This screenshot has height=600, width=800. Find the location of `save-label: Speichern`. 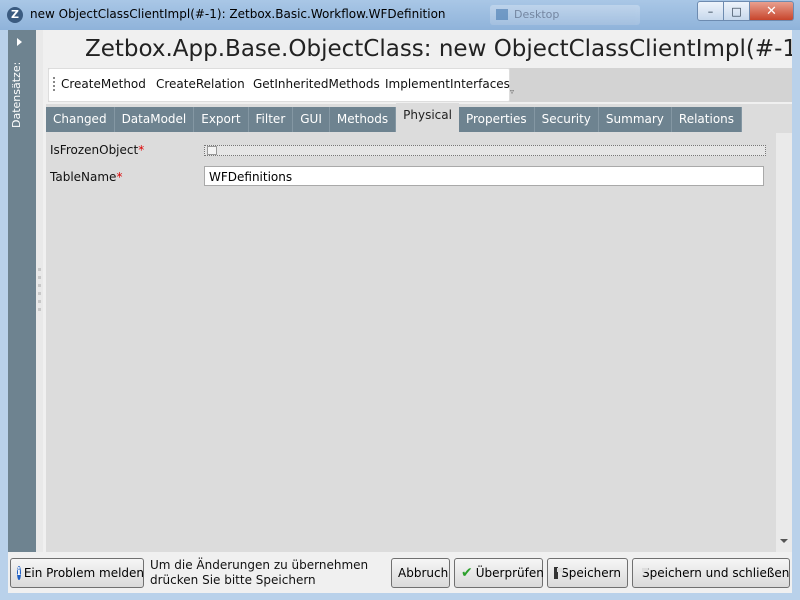

save-label: Speichern is located at coordinates (591, 573).